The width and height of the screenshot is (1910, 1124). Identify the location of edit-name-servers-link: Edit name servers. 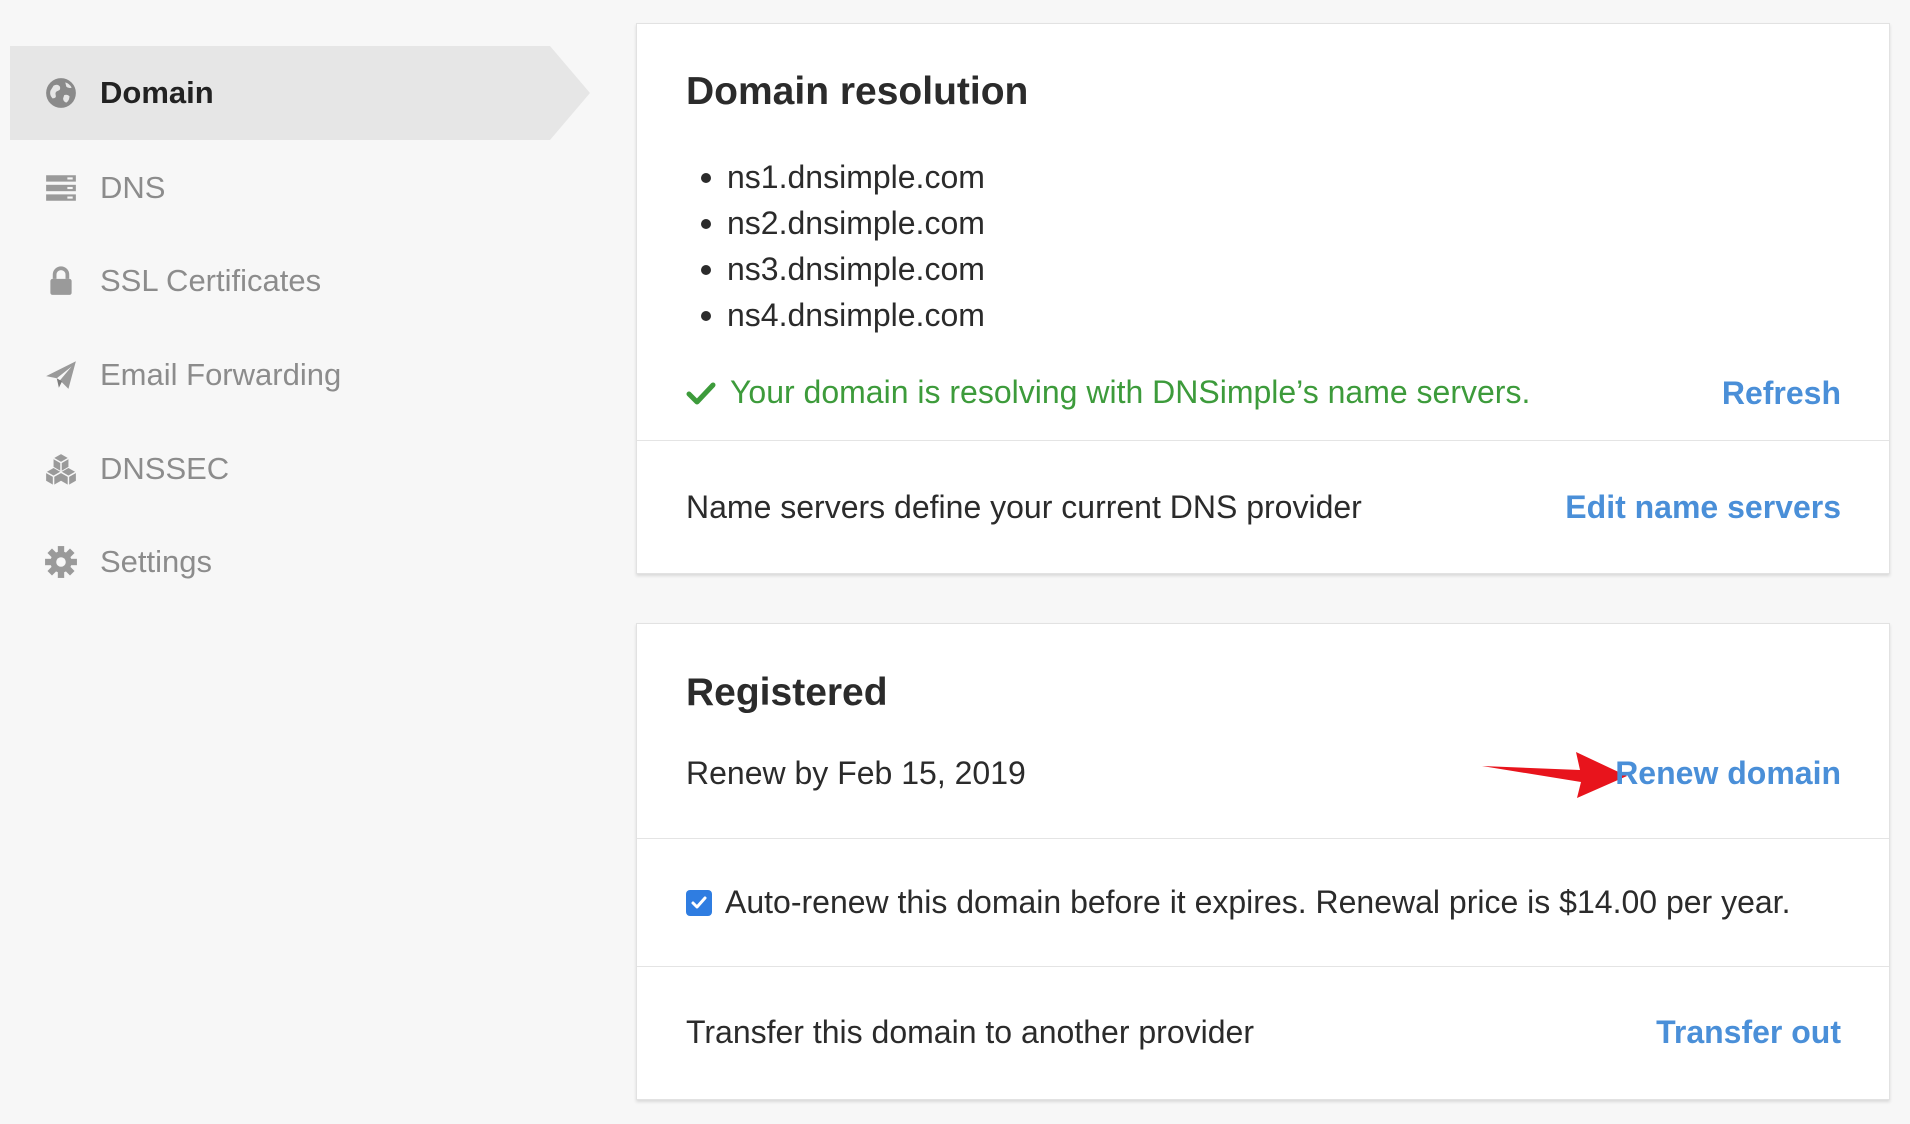
(1703, 507).